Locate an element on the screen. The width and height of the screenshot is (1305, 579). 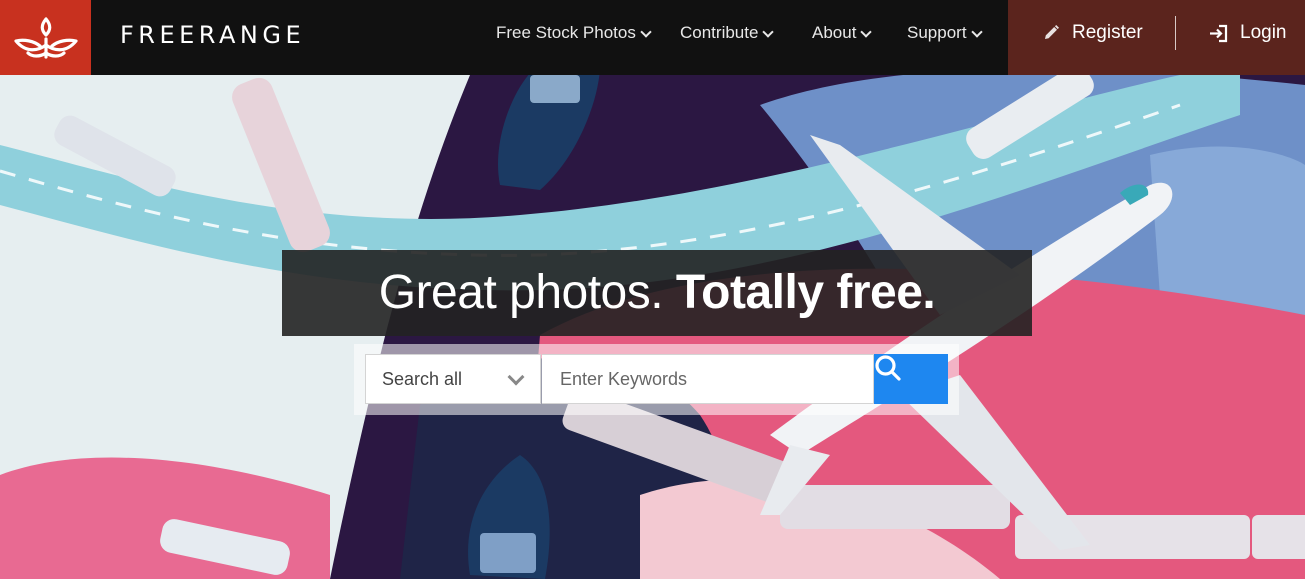
search-scope-label: Search all is located at coordinates (422, 378).